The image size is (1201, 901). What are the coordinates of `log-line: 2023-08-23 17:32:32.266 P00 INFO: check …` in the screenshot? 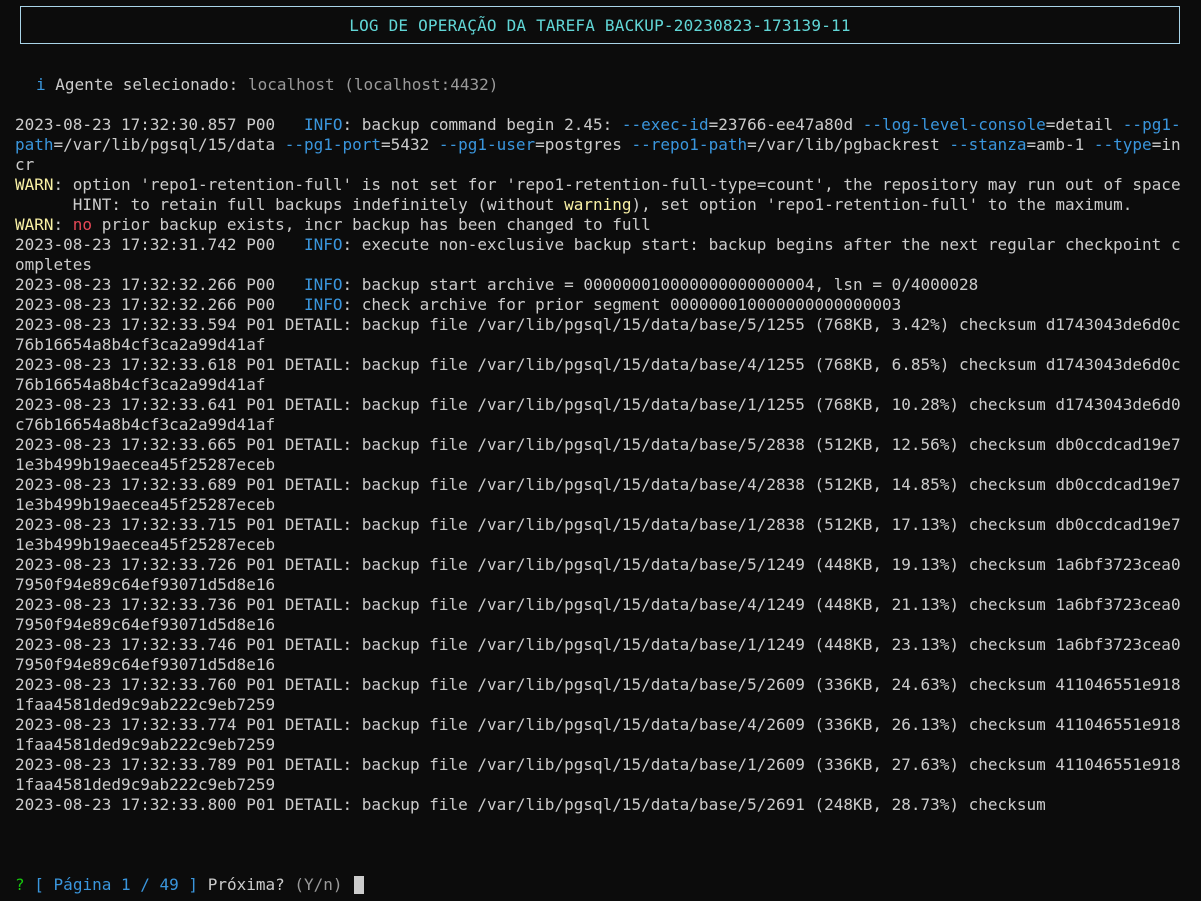 It's located at (602, 305).